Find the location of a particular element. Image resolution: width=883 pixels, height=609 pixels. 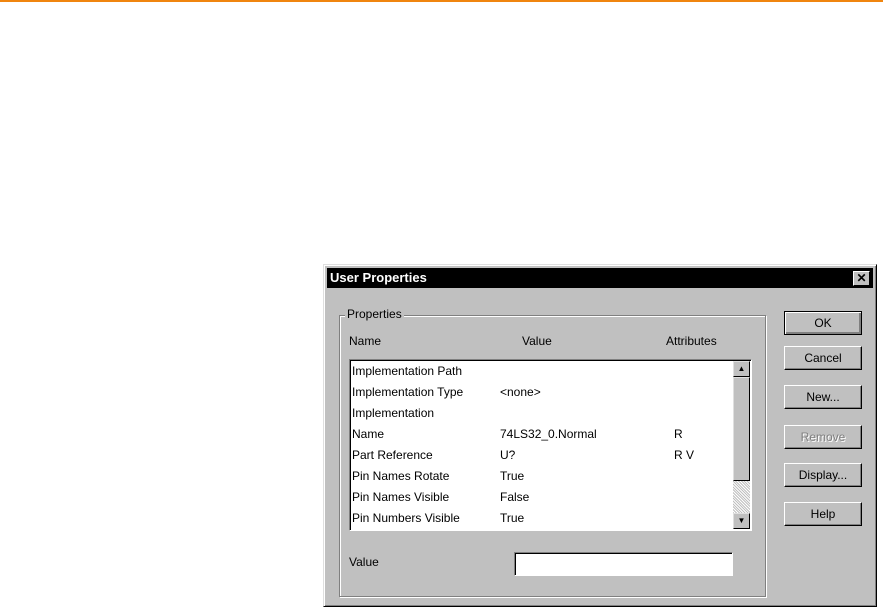

column-header-value: Value is located at coordinates (537, 341).